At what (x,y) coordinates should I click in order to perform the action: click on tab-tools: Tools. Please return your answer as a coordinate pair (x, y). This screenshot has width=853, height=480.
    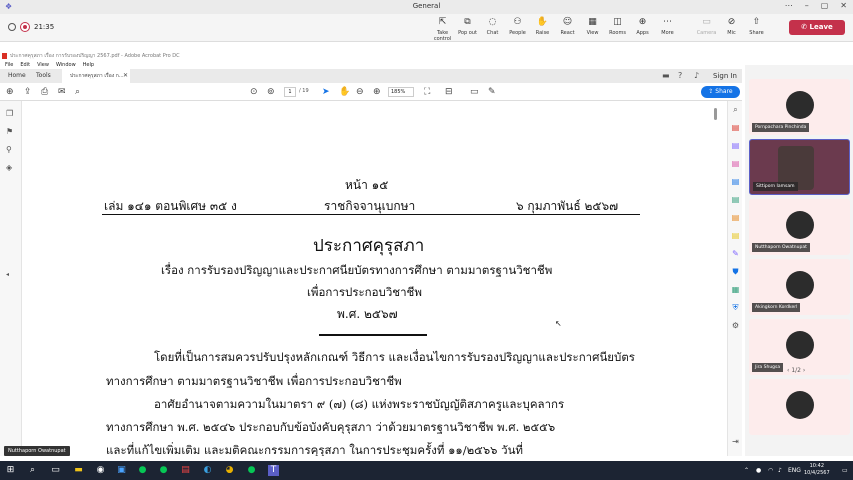
    Looking at the image, I should click on (43, 76).